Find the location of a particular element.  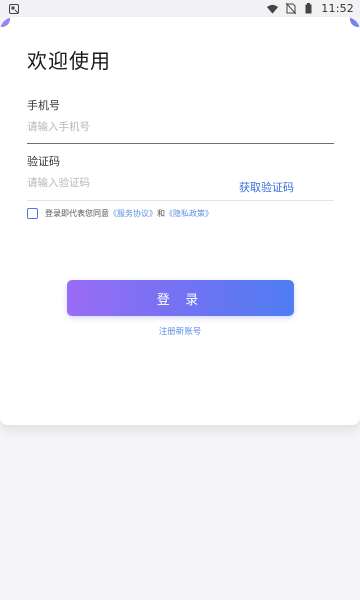

agreement-row: 登录即代表您同意《服务协议》和《隐私政策》 is located at coordinates (120, 213).